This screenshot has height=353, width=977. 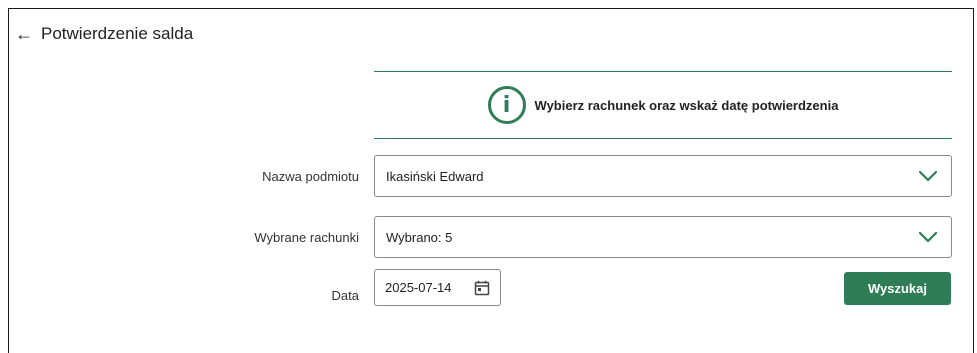 I want to click on date-label: Data, so click(x=345, y=295).